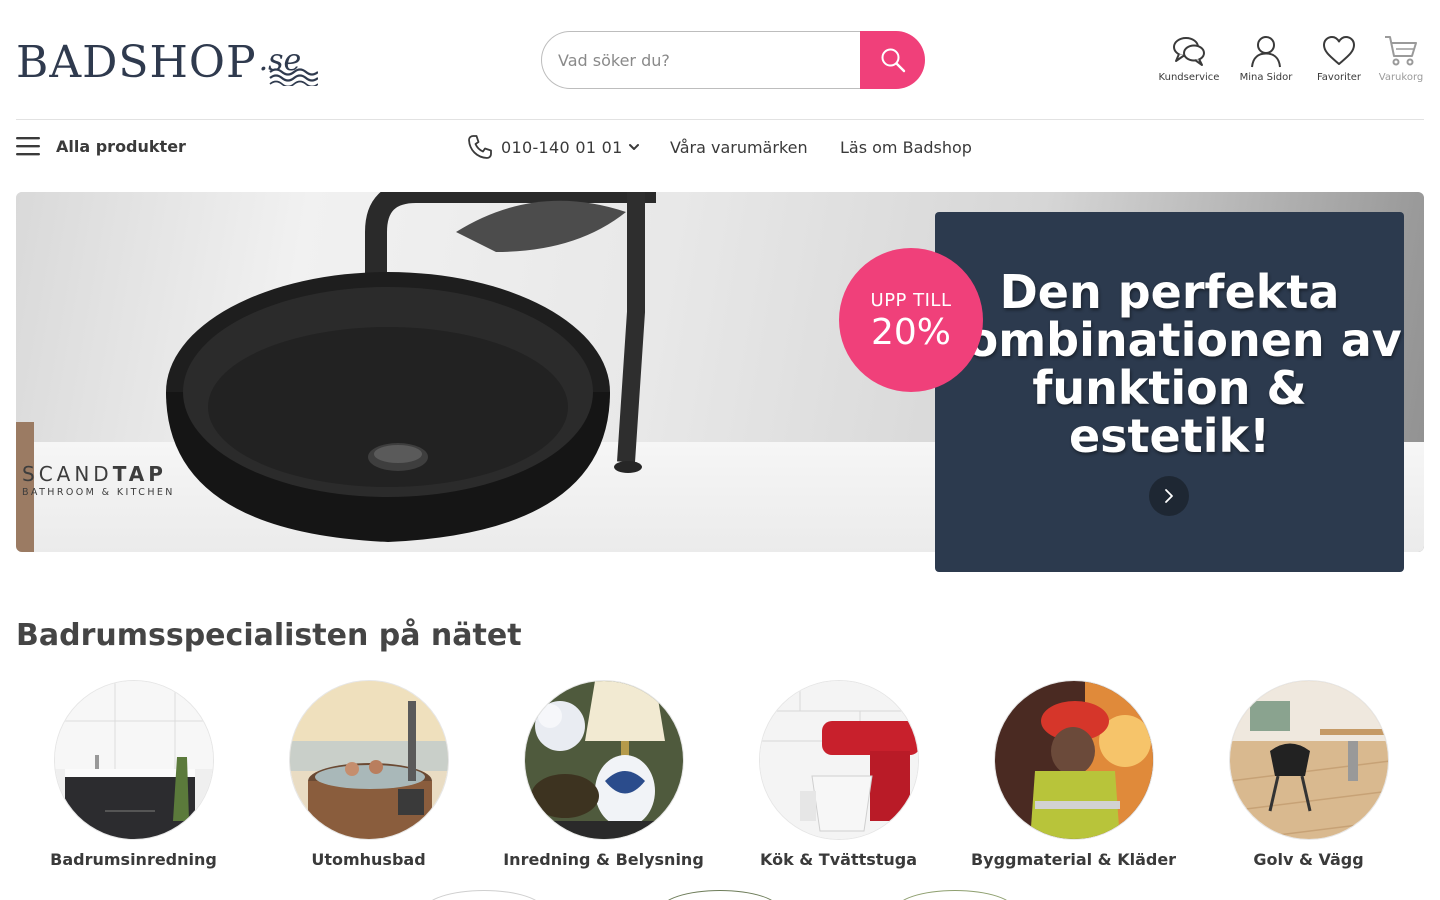 This screenshot has width=1440, height=900. What do you see at coordinates (411, 367) in the screenshot?
I see `black-sink-faucet-image` at bounding box center [411, 367].